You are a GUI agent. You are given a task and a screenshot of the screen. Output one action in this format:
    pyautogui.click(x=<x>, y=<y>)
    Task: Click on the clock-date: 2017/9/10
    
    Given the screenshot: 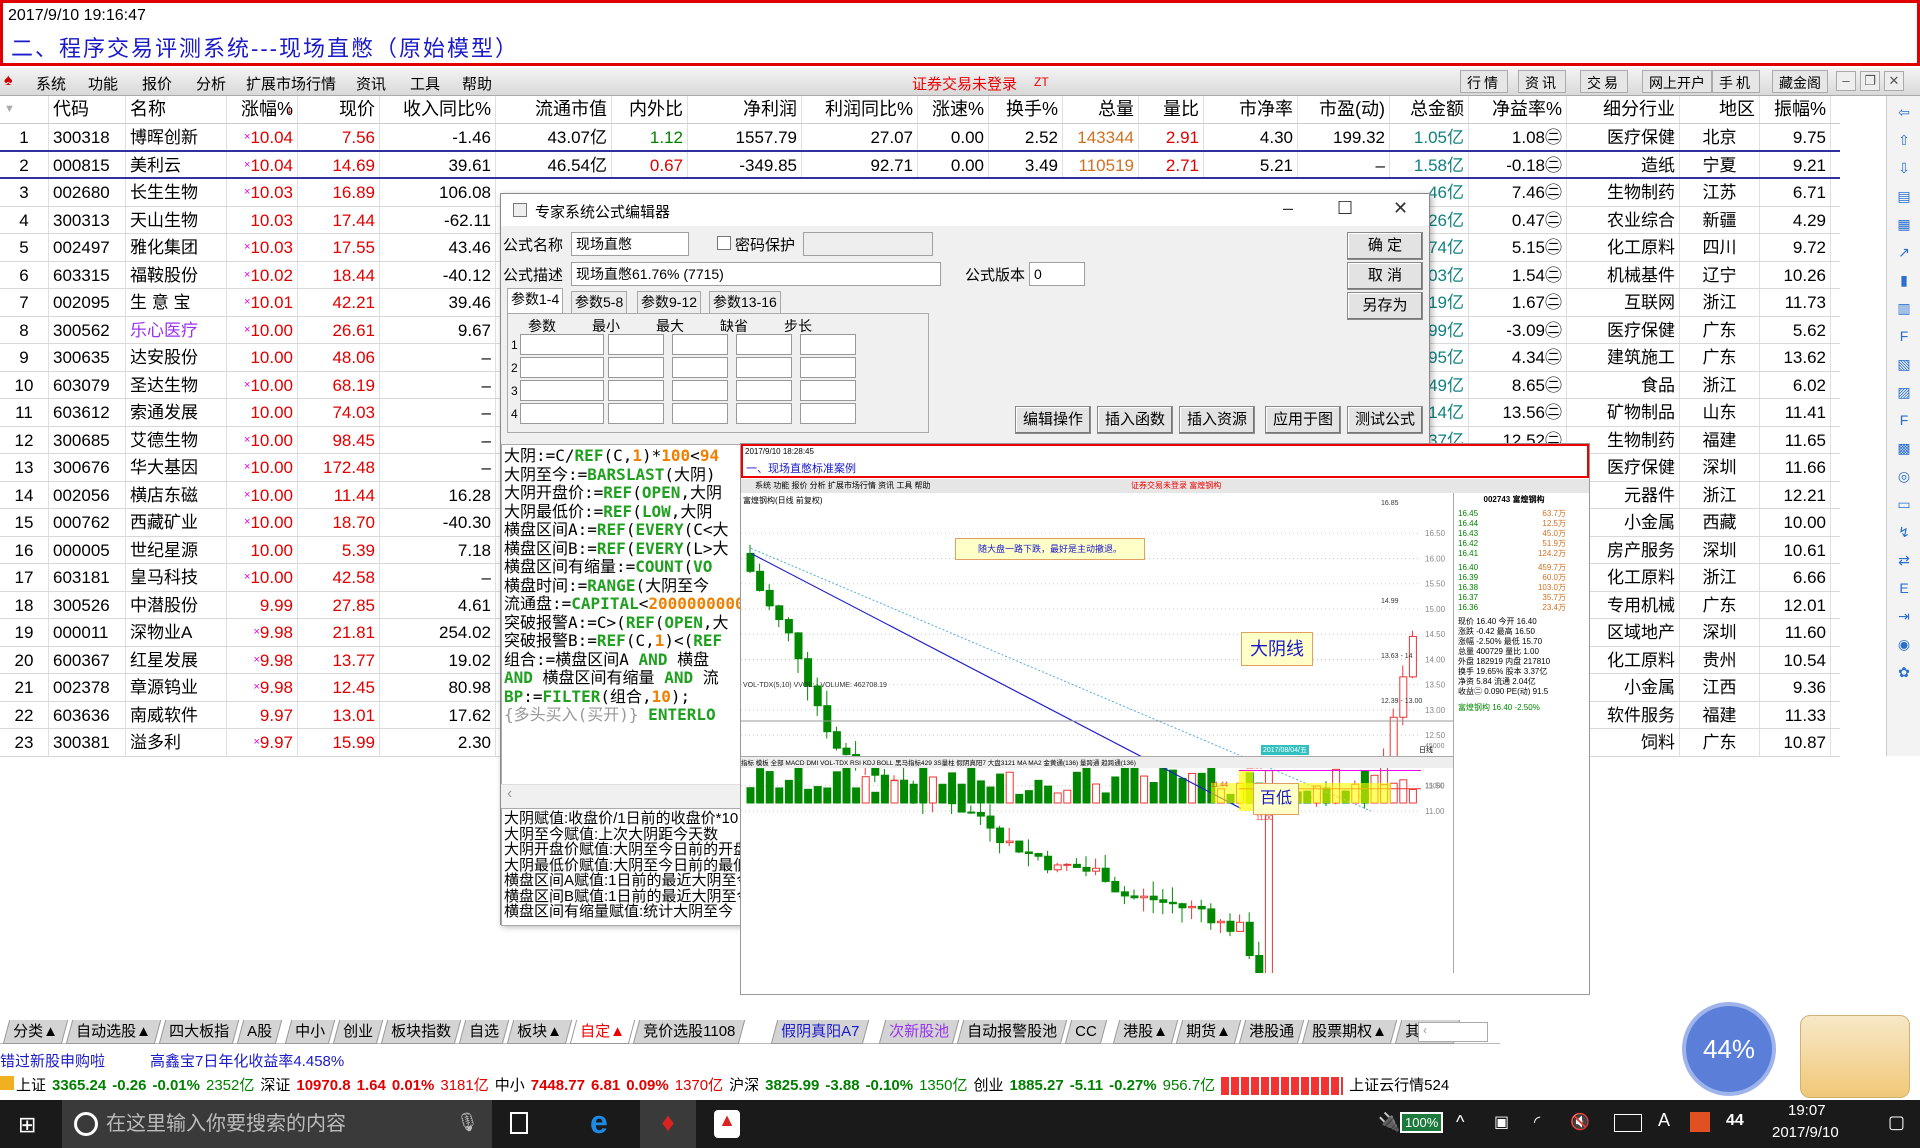 What is the action you would take?
    pyautogui.click(x=1805, y=1132)
    